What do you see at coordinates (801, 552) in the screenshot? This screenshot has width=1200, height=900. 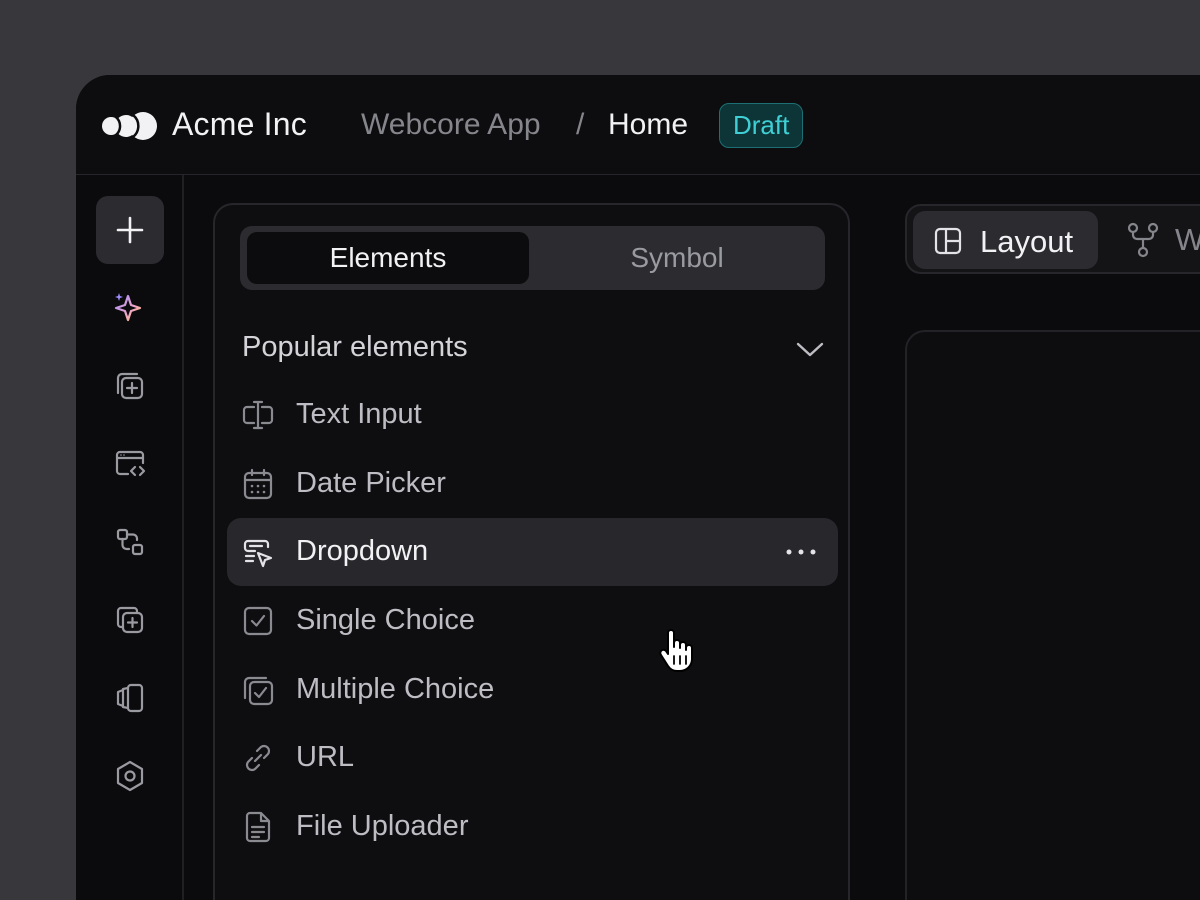 I see `more-options-icon` at bounding box center [801, 552].